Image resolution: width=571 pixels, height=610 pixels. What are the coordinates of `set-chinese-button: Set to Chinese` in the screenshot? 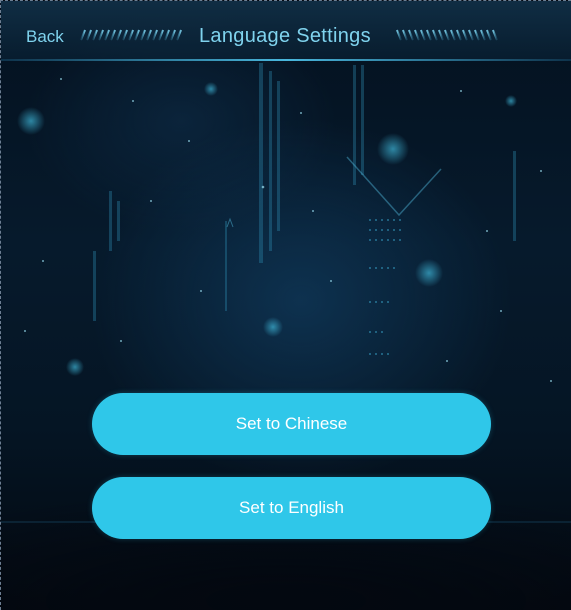 It's located at (291, 424).